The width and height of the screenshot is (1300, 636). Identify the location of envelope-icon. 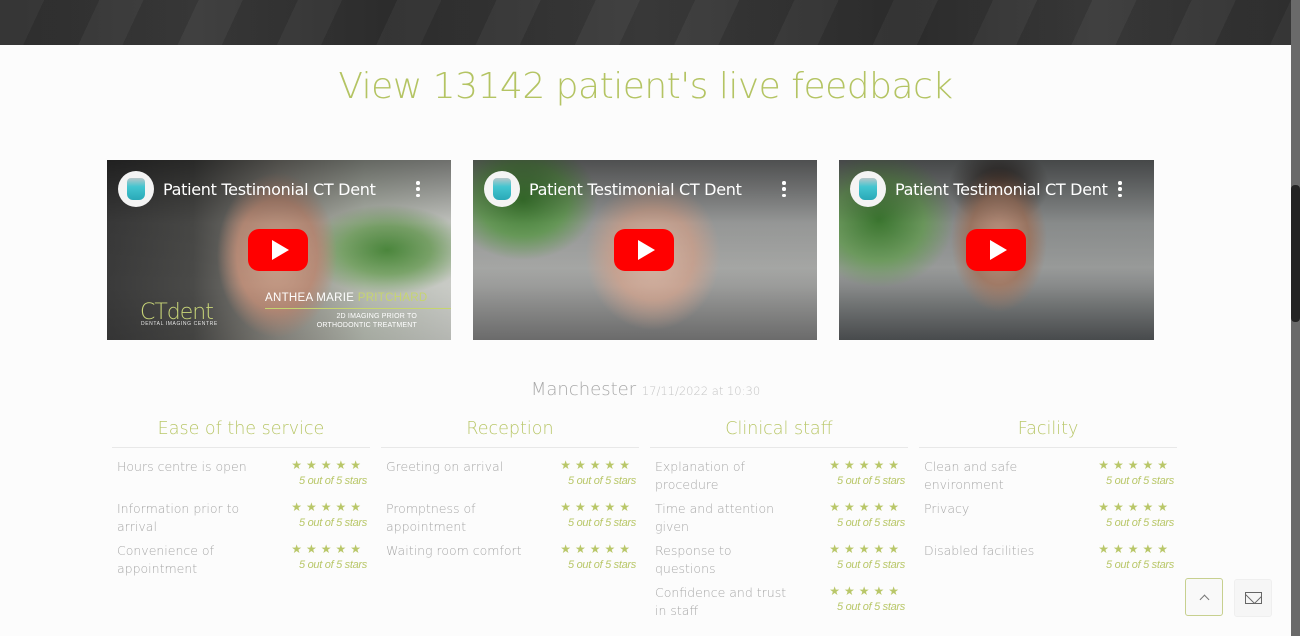
(1253, 598).